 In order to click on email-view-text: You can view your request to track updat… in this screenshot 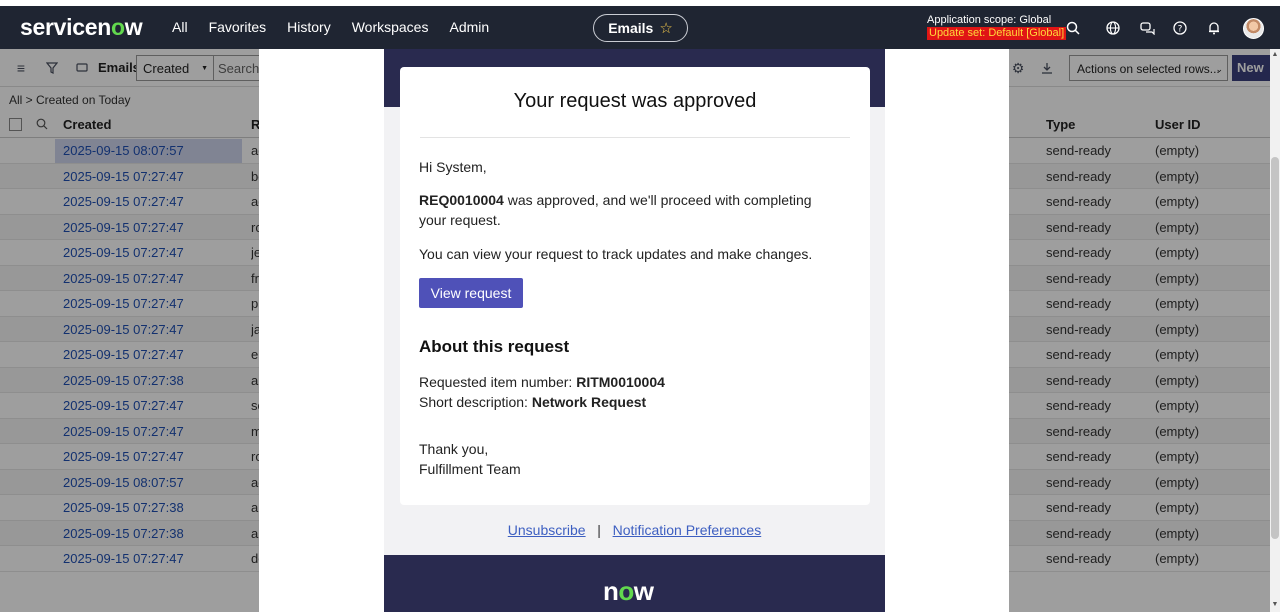, I will do `click(616, 254)`.